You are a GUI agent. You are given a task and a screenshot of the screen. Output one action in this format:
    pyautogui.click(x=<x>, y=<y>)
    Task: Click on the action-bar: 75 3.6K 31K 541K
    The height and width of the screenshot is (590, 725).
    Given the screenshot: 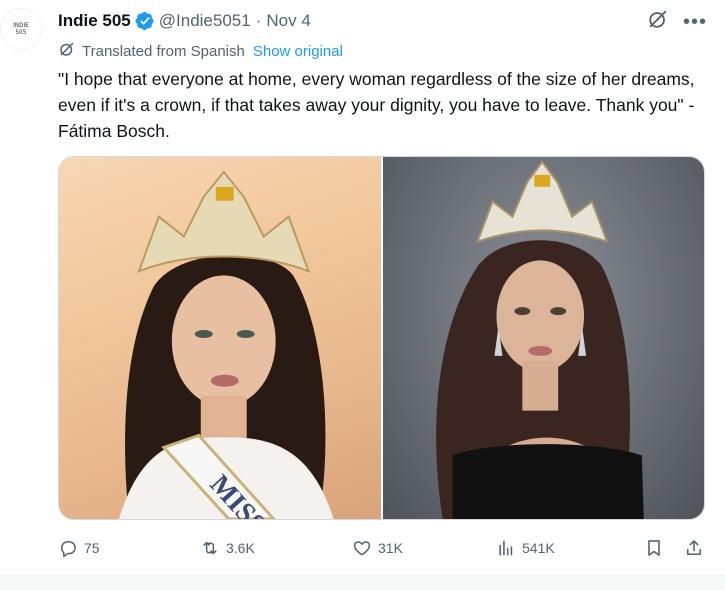 What is the action you would take?
    pyautogui.click(x=383, y=549)
    